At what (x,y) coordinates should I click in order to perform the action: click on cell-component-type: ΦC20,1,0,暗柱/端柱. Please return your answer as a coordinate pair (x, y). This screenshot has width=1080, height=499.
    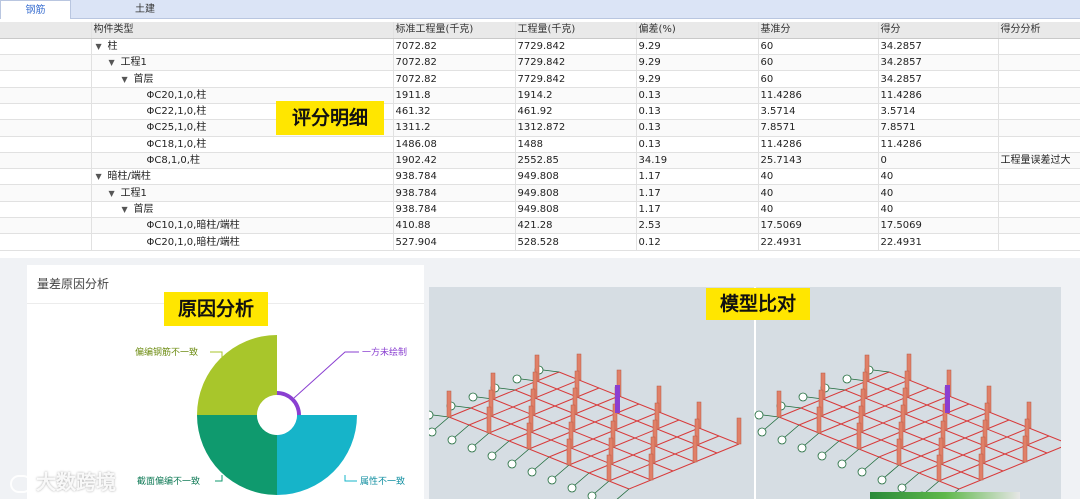
    Looking at the image, I should click on (242, 242).